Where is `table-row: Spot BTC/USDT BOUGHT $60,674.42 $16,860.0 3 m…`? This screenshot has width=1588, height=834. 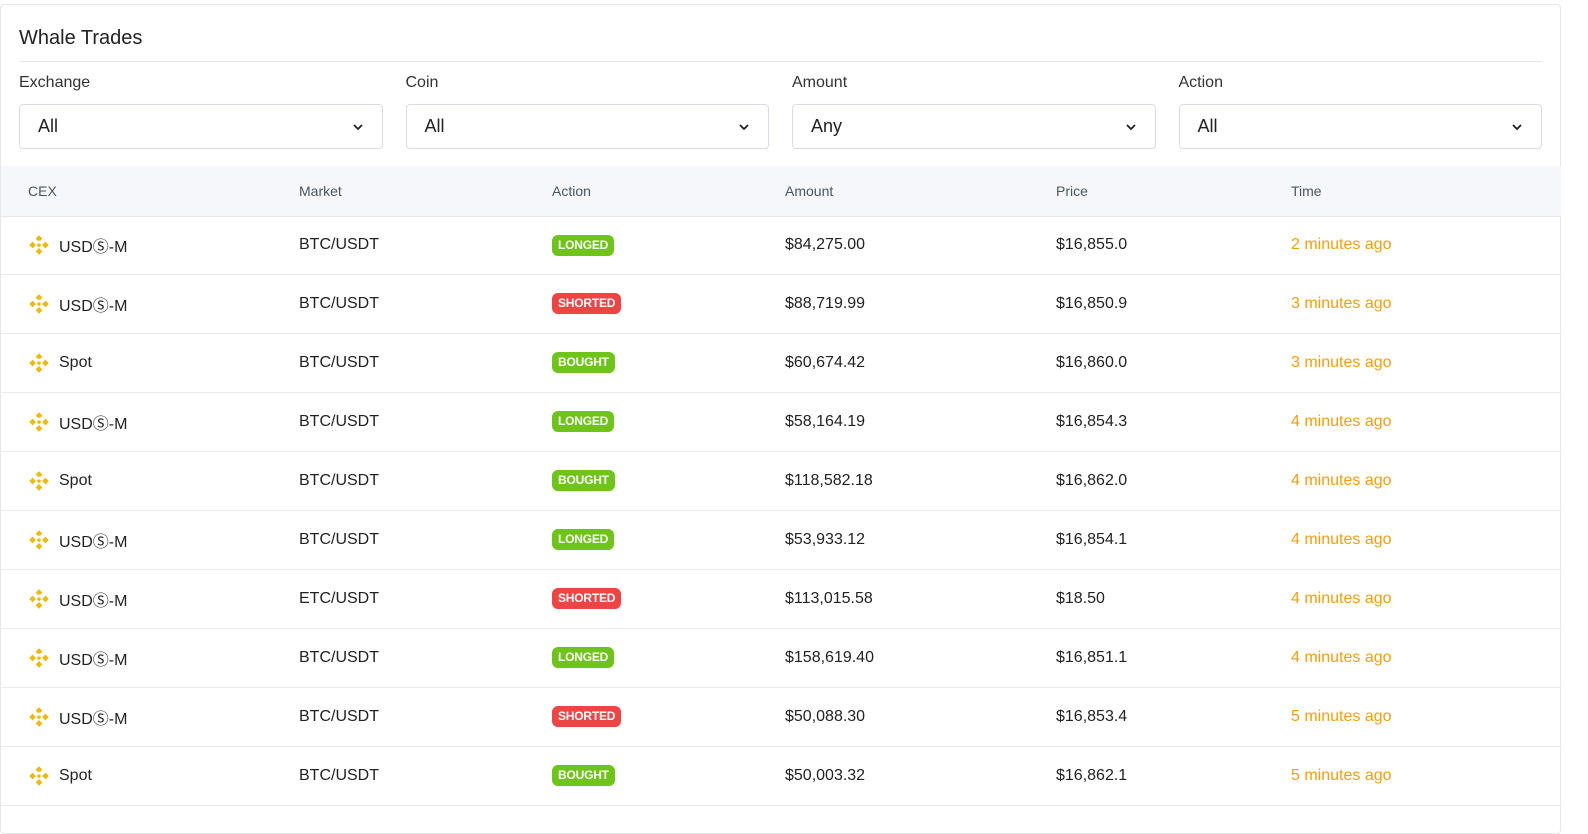
table-row: Spot BTC/USDT BOUGHT $60,674.42 $16,860.0 3 m… is located at coordinates (781, 363).